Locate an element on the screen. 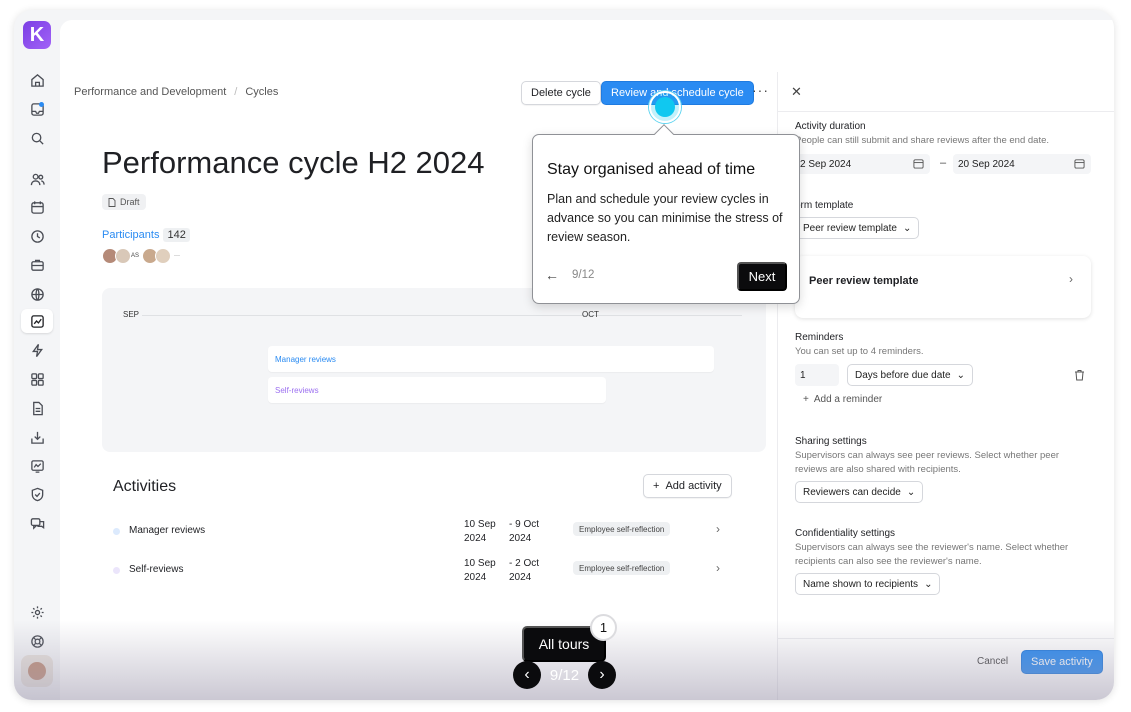  timeline-bar-manager-reviews: Manager reviews is located at coordinates (491, 359).